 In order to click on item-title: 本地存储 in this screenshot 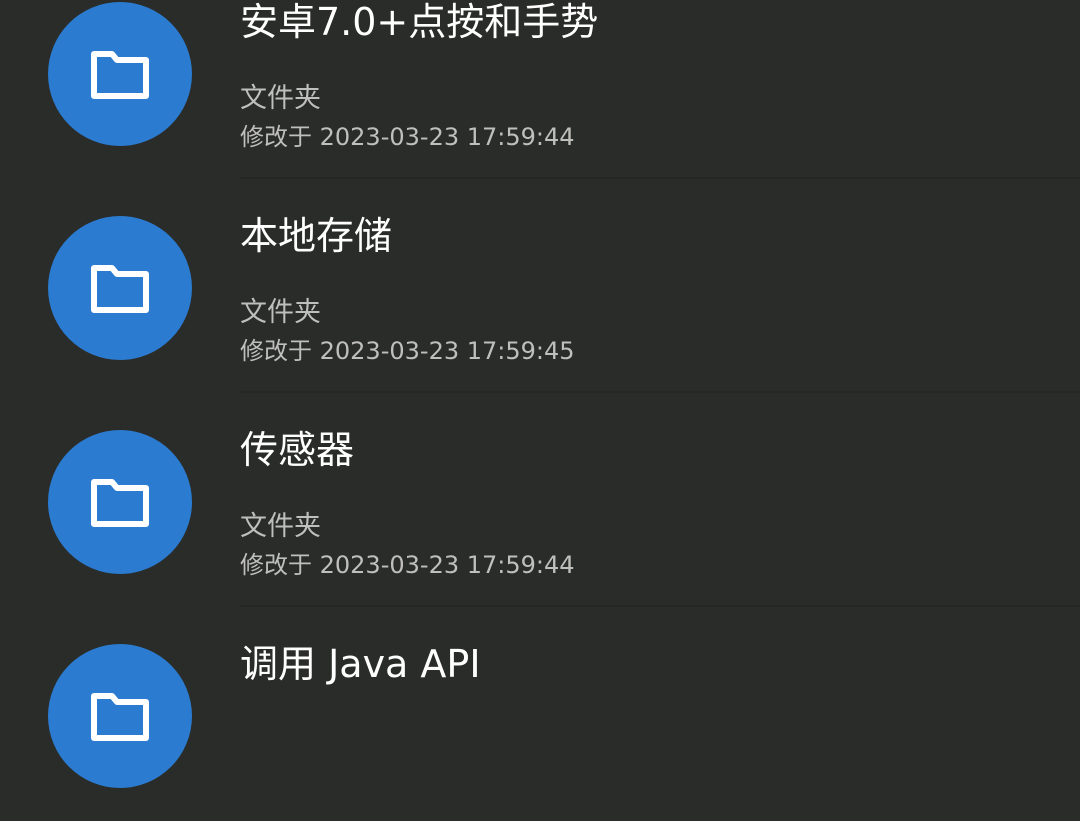, I will do `click(316, 236)`.